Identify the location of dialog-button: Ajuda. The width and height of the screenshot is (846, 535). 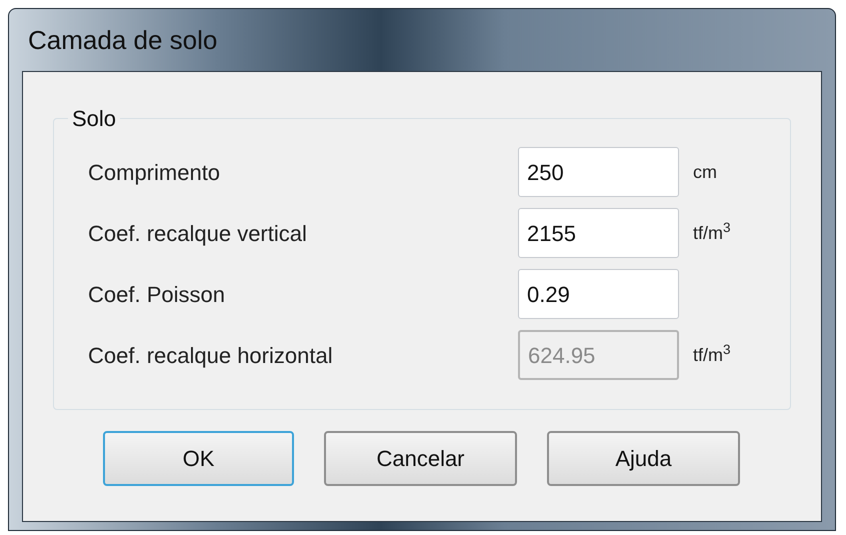
(643, 458).